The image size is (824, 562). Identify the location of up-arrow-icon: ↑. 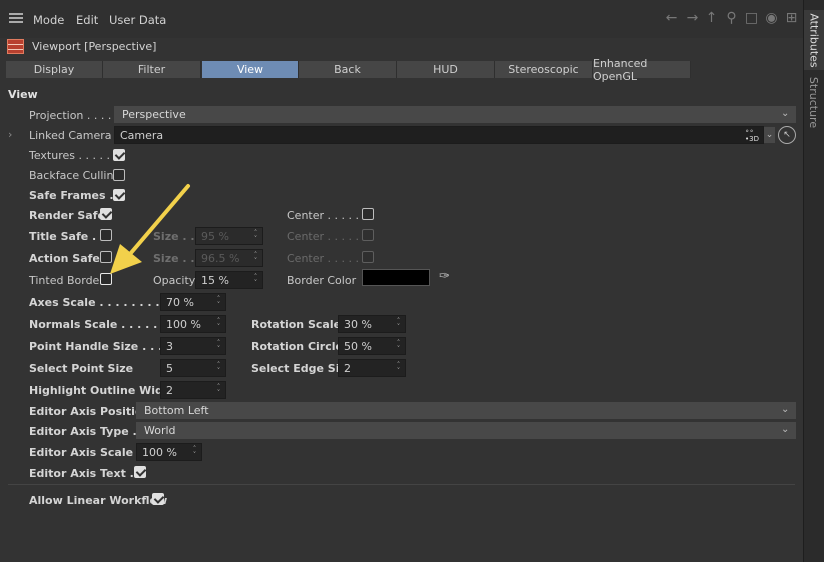
(711, 17).